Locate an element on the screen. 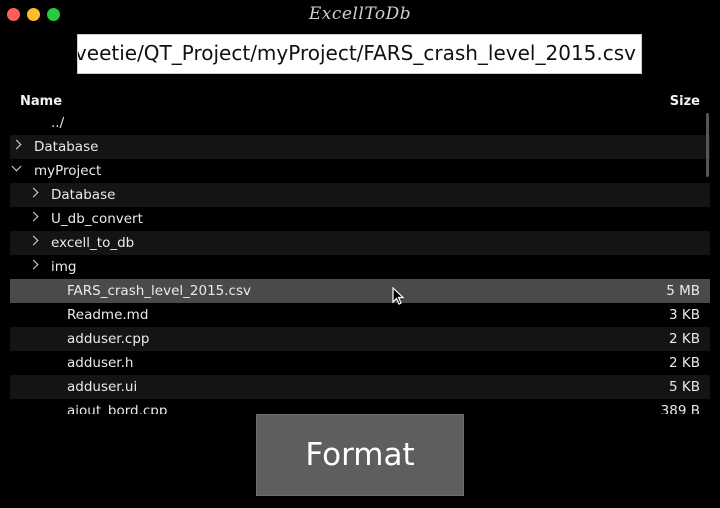 The width and height of the screenshot is (720, 508). table-row: myProject is located at coordinates (360, 171).